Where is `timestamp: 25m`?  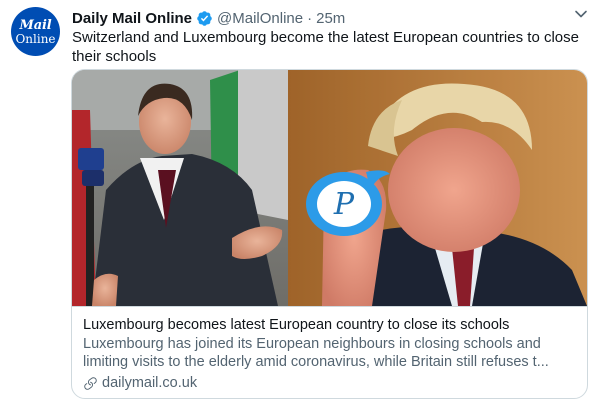 timestamp: 25m is located at coordinates (330, 18).